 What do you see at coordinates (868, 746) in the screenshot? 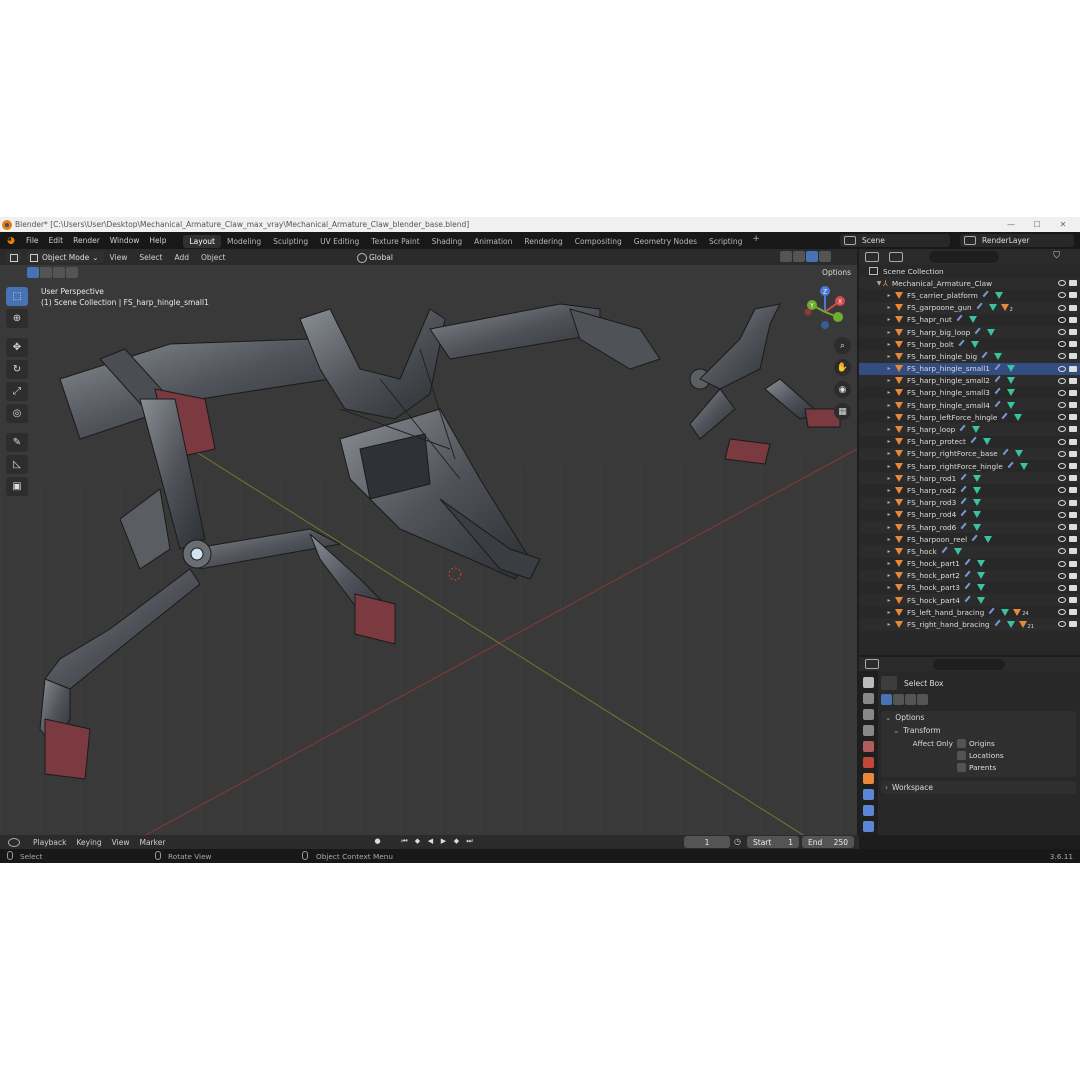
I see `scene-tab-icon` at bounding box center [868, 746].